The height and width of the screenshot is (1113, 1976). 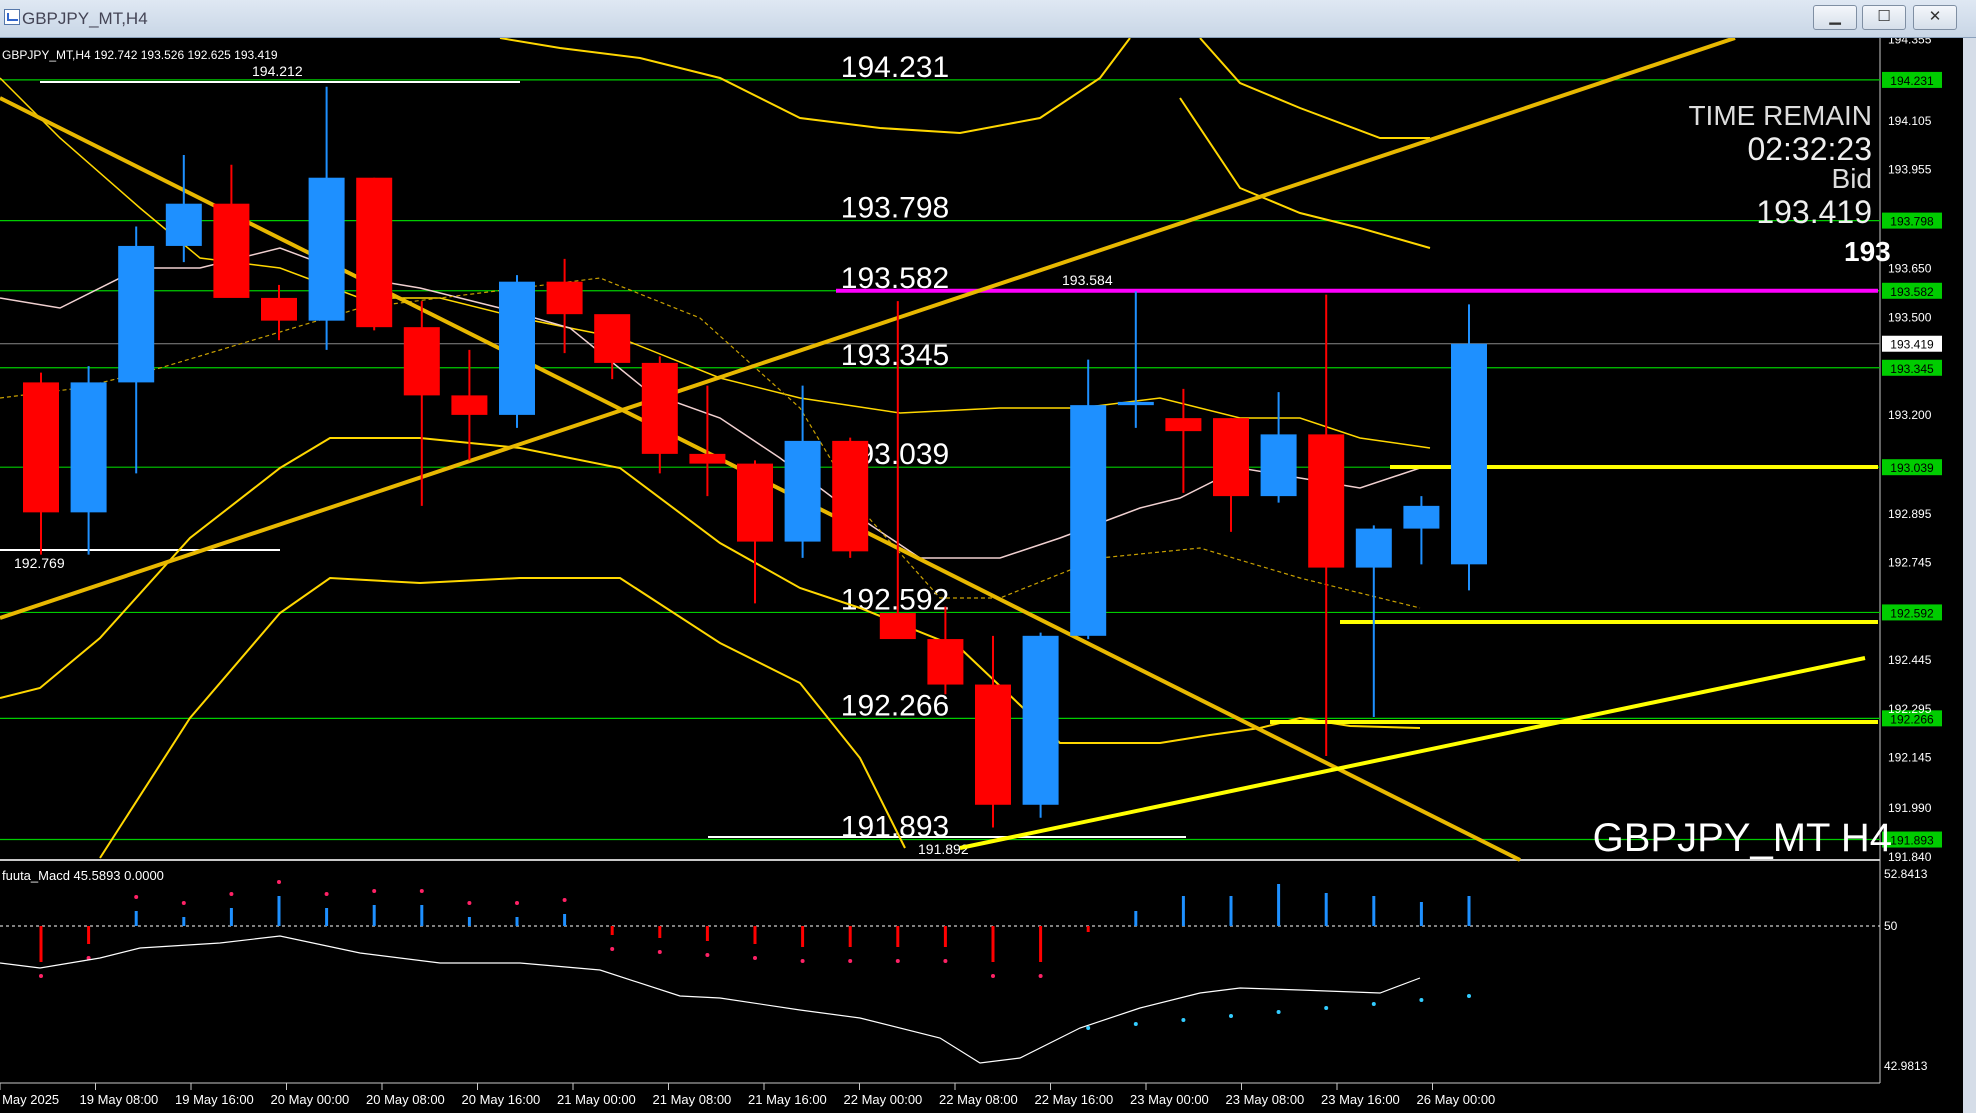 I want to click on magenta-label: 193.584, so click(x=1087, y=280).